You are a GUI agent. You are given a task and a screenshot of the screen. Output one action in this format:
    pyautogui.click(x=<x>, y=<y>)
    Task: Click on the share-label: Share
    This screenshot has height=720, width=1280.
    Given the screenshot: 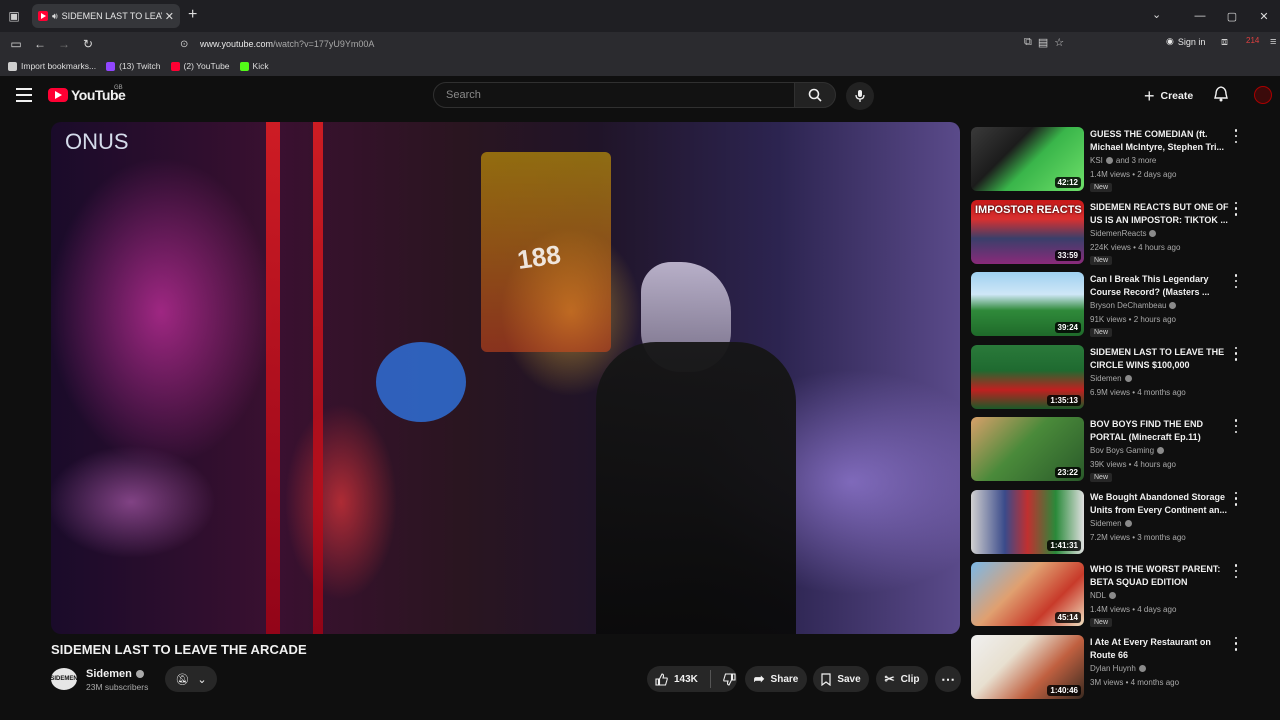 What is the action you would take?
    pyautogui.click(x=784, y=679)
    